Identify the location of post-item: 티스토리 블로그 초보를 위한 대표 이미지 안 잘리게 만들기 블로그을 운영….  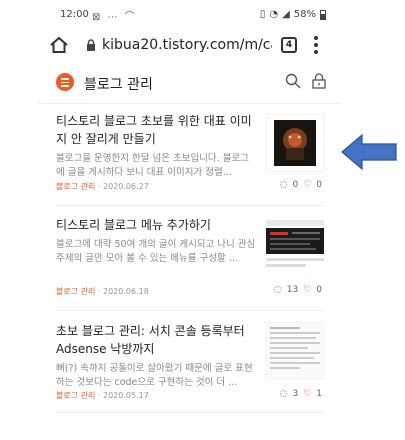
(190, 157).